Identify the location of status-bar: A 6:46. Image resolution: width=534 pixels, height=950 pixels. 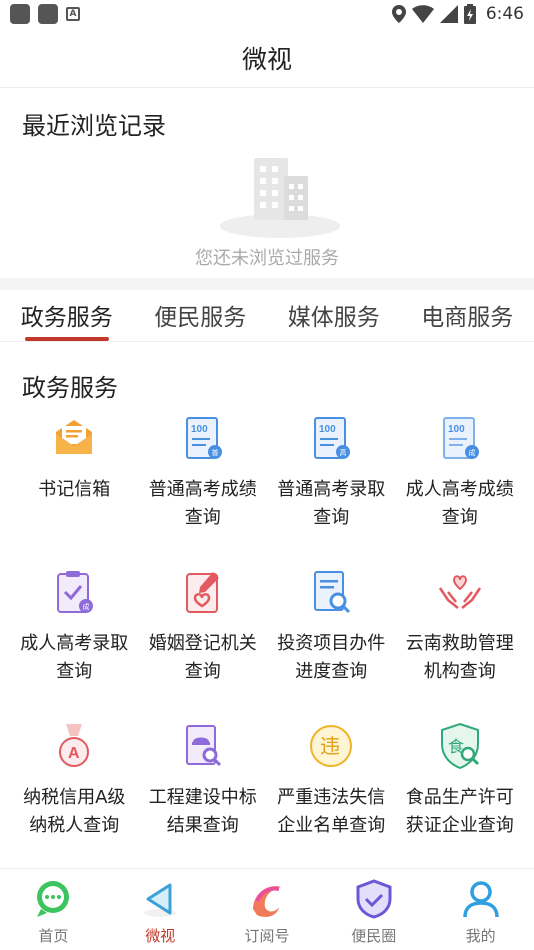
(267, 14).